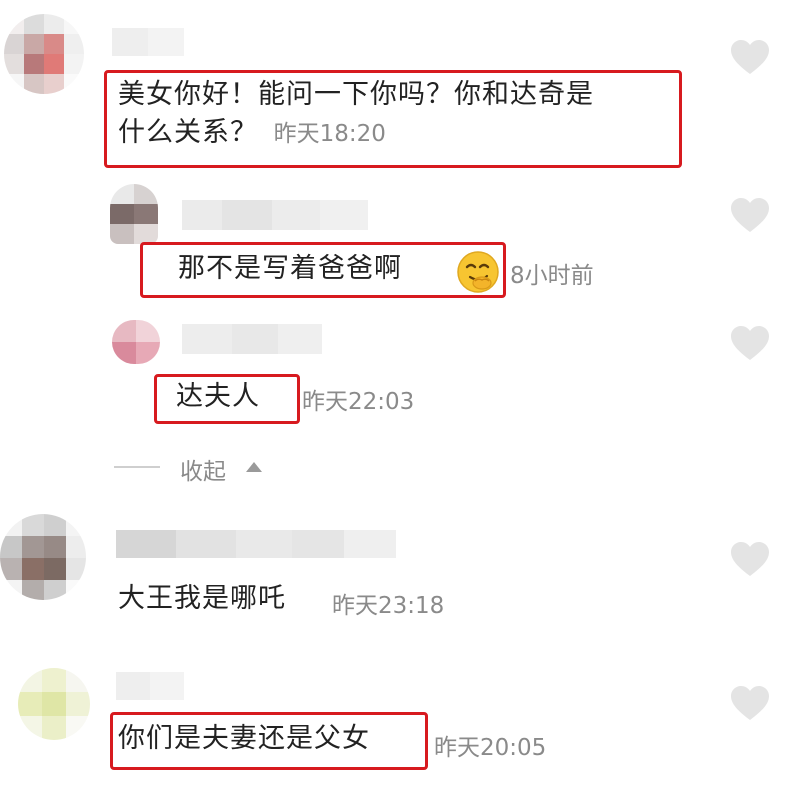 This screenshot has height=792, width=800. Describe the element at coordinates (188, 132) in the screenshot. I see `comment-text-line2: 什么关系？` at that location.